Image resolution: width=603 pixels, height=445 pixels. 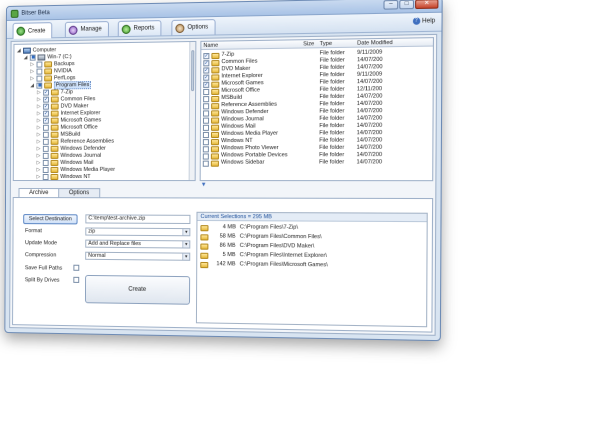 I want to click on tree-item-label: NVIDIA, so click(x=62, y=70).